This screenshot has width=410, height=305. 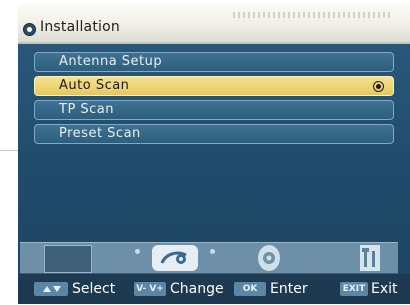 I want to click on tools-icon, so click(x=370, y=258).